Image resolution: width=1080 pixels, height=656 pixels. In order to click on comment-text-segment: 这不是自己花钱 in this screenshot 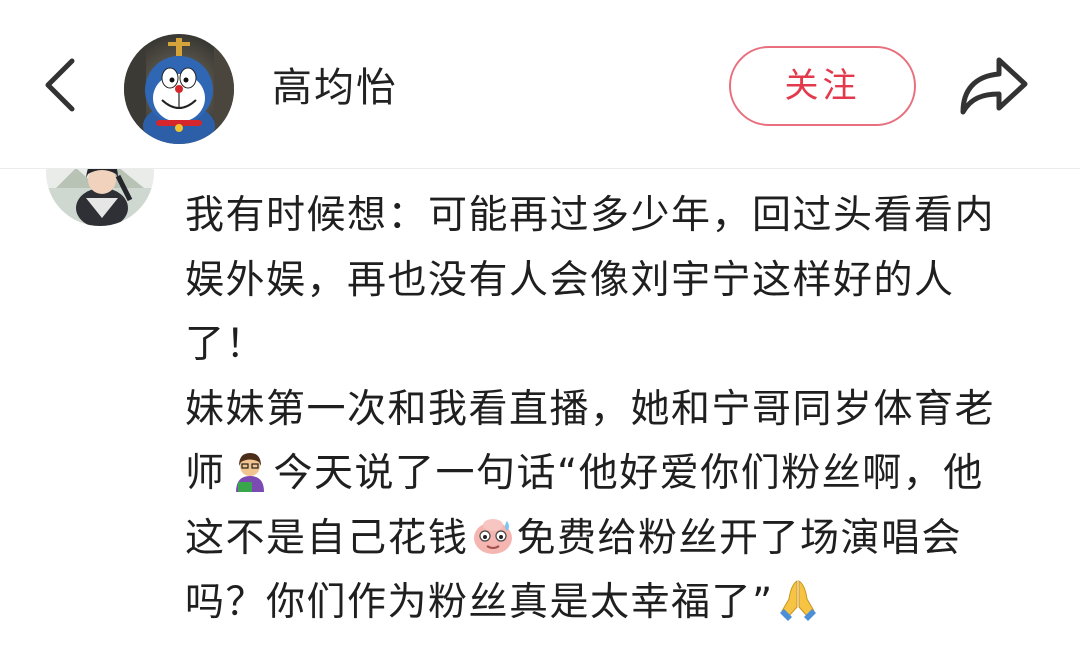, I will do `click(327, 538)`.